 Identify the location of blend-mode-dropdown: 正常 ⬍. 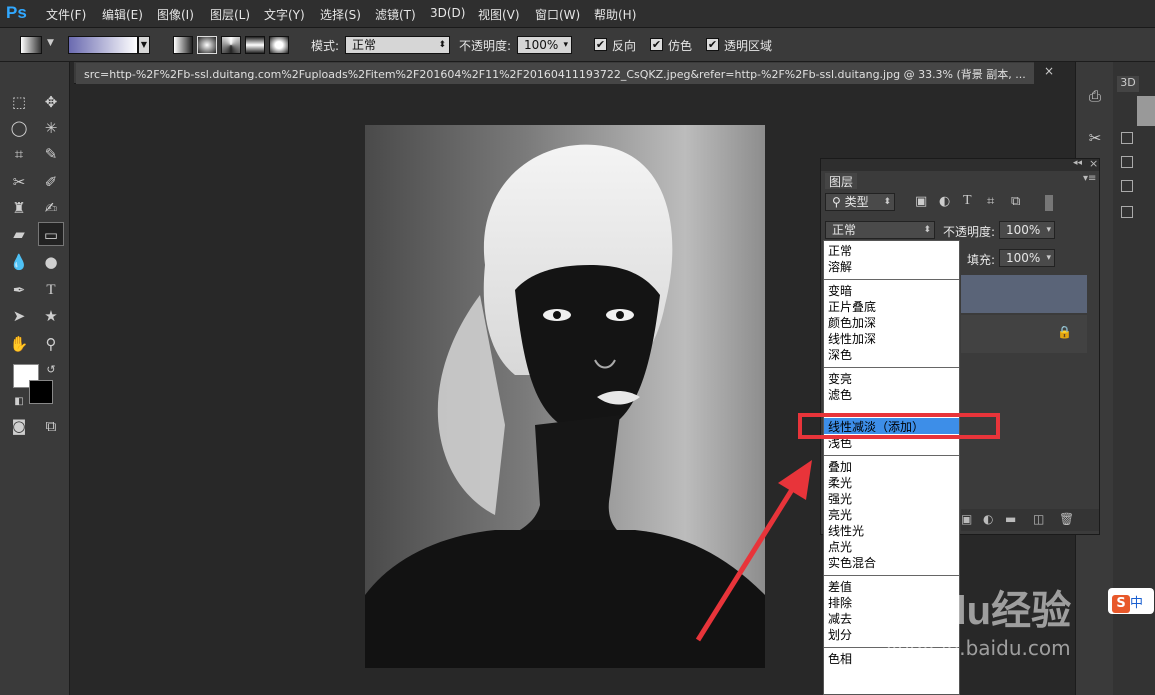
(880, 230).